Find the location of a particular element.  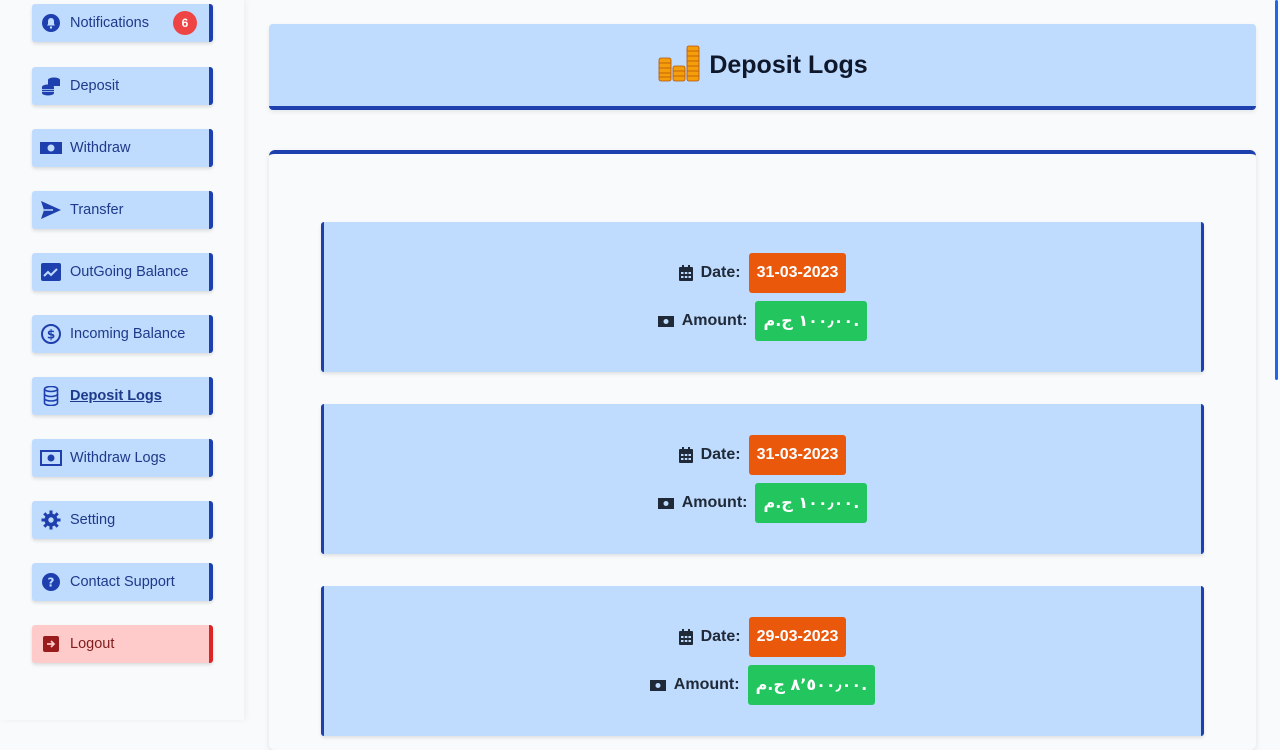

sidebar-item-deposit-logs: Deposit Logs is located at coordinates (122, 396).